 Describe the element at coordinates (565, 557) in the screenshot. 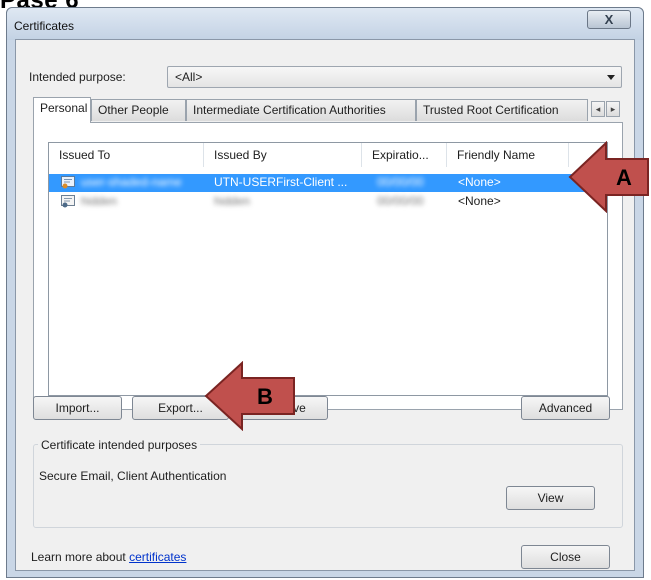

I see `close-button: Close` at that location.